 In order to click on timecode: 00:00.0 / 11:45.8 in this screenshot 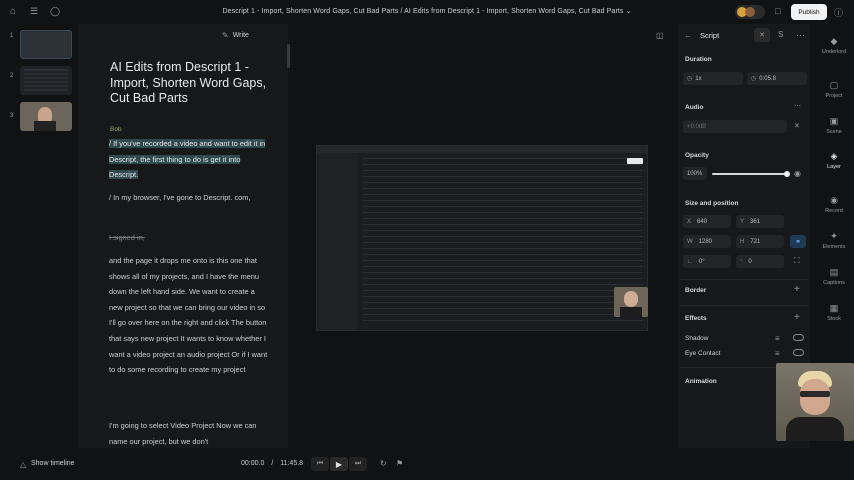, I will do `click(272, 463)`.